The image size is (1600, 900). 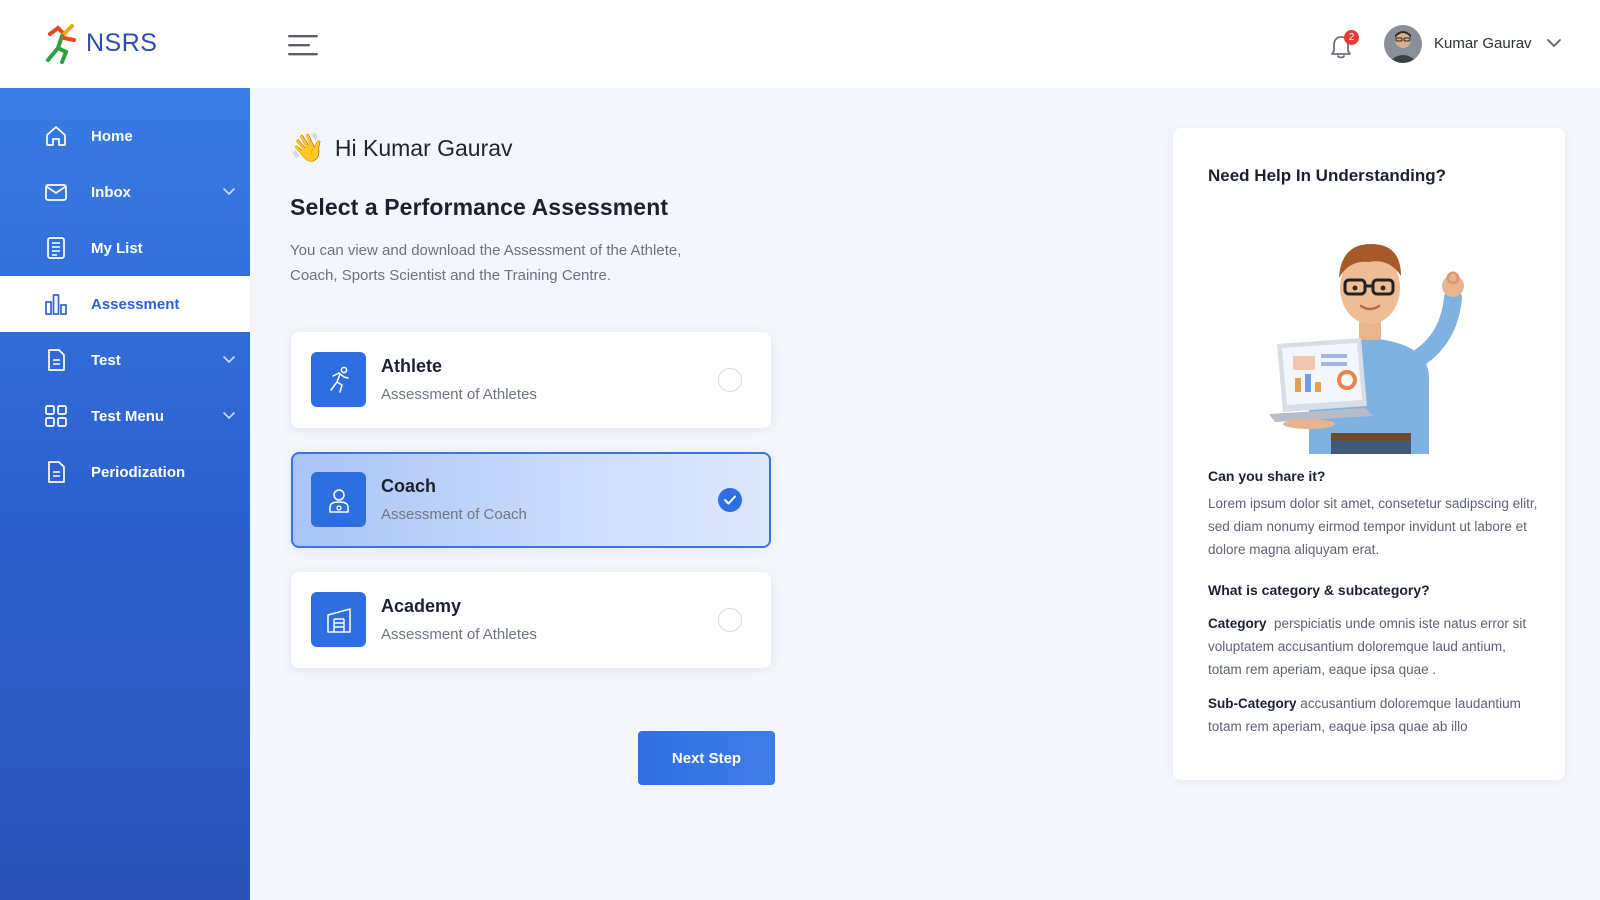 What do you see at coordinates (56, 304) in the screenshot?
I see `bar-chart-icon` at bounding box center [56, 304].